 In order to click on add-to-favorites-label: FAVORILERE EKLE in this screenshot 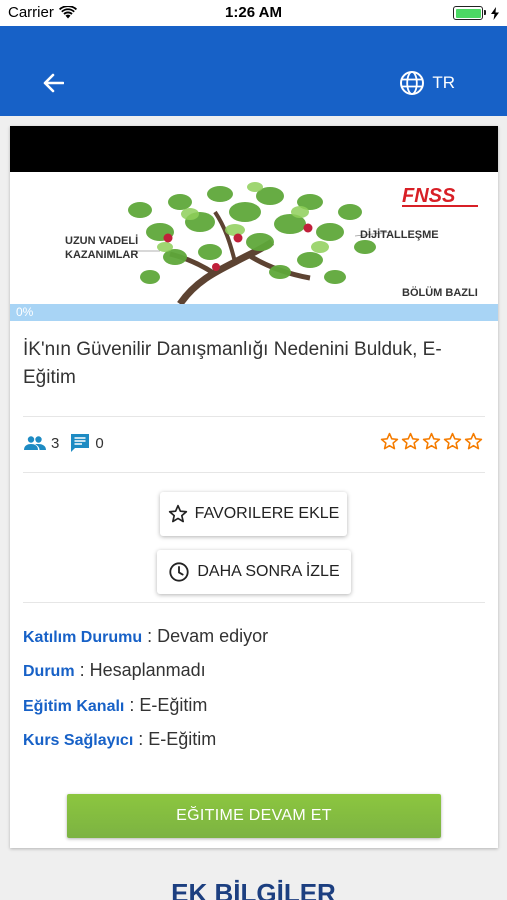, I will do `click(267, 513)`.